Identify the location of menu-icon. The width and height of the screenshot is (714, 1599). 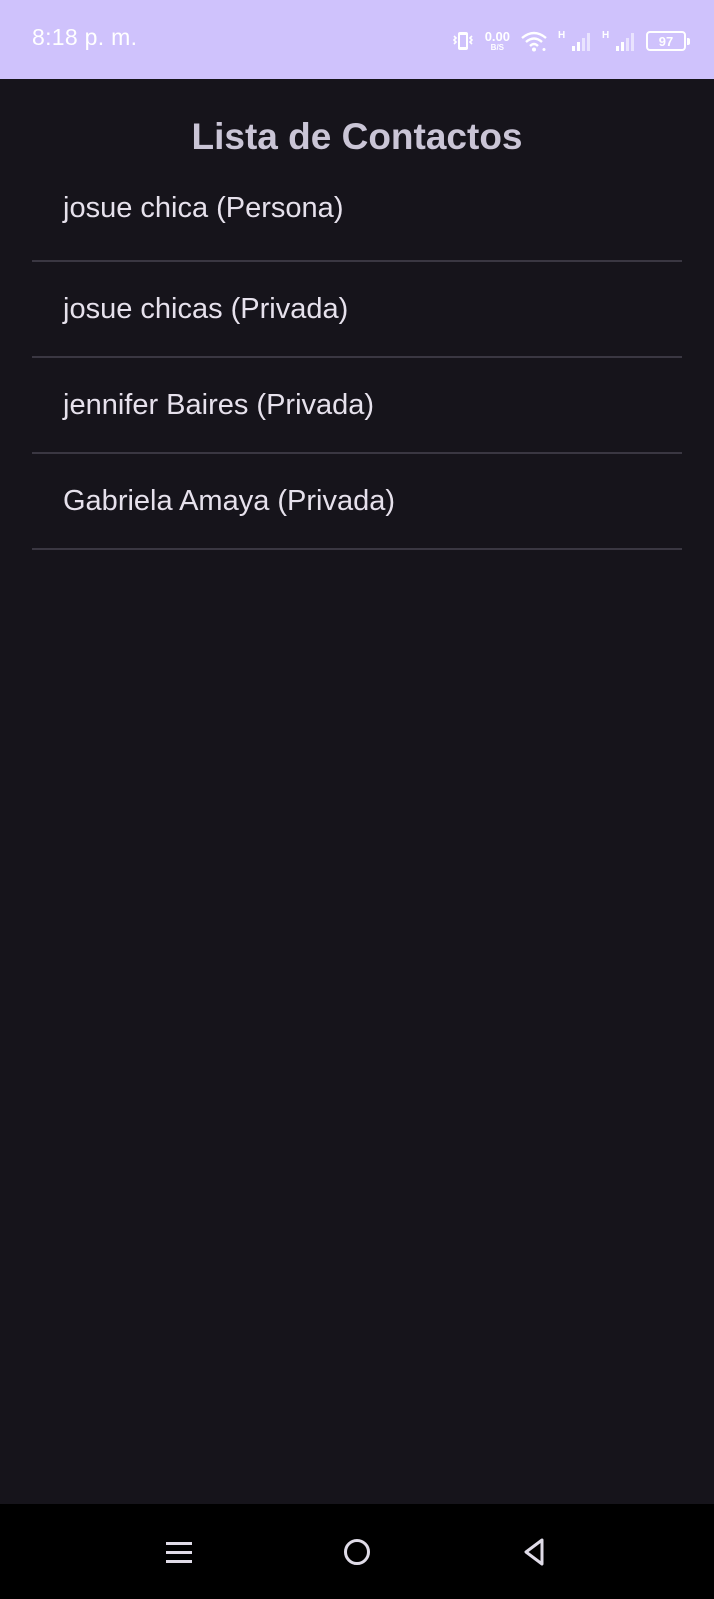
(179, 1554).